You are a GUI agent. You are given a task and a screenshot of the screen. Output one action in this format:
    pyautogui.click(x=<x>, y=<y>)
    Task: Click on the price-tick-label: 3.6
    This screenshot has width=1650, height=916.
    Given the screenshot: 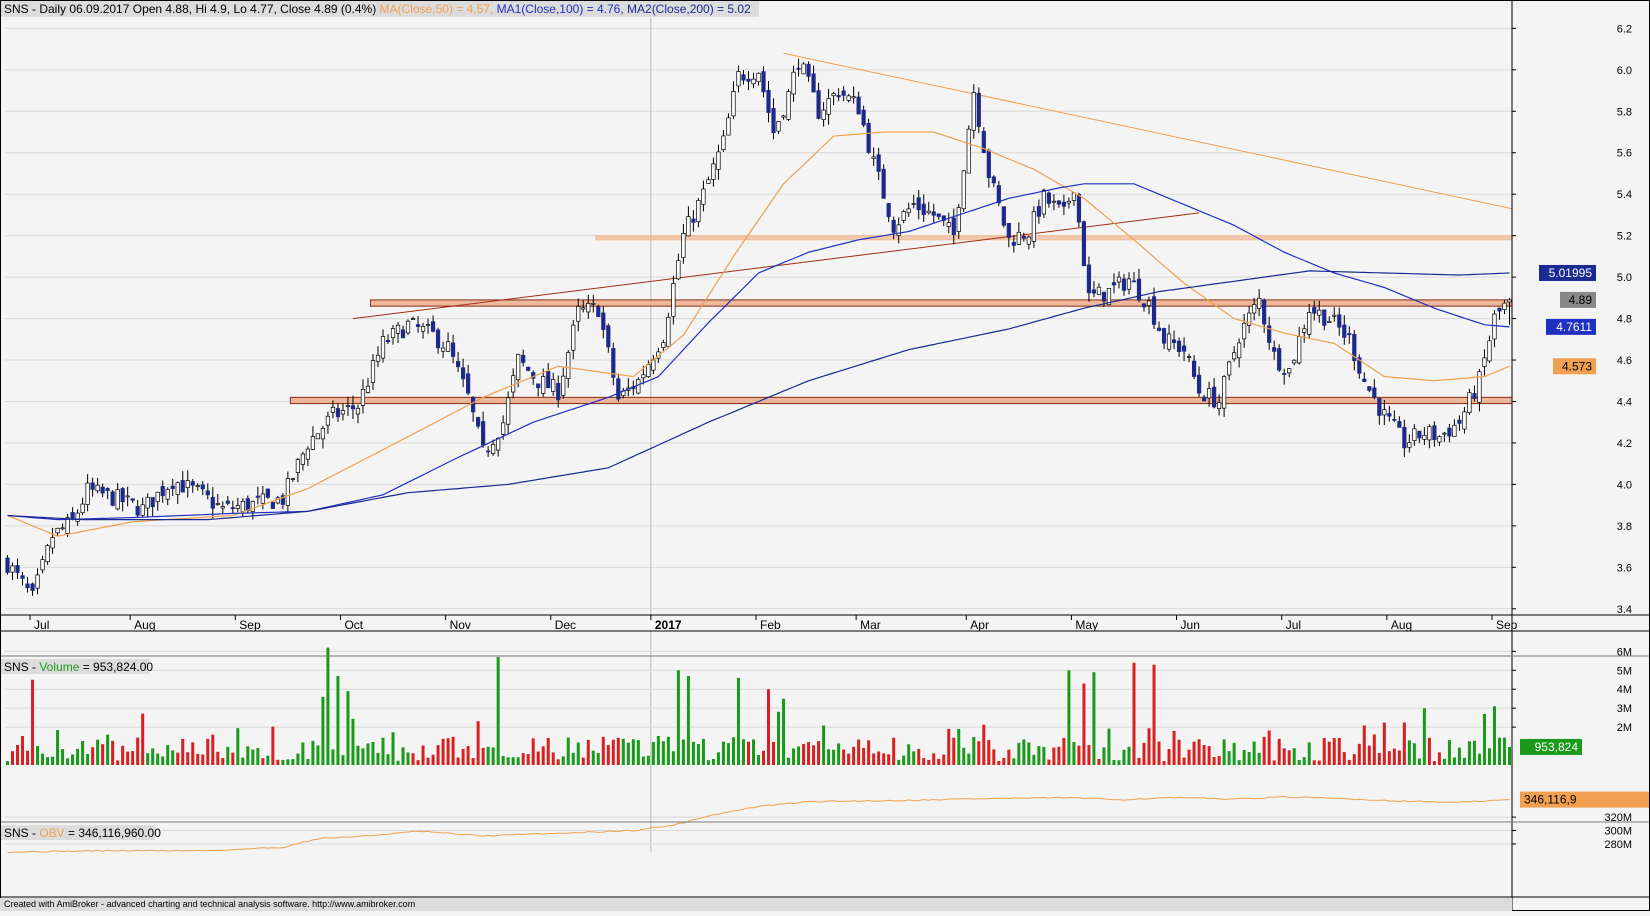 What is the action you would take?
    pyautogui.click(x=1624, y=568)
    